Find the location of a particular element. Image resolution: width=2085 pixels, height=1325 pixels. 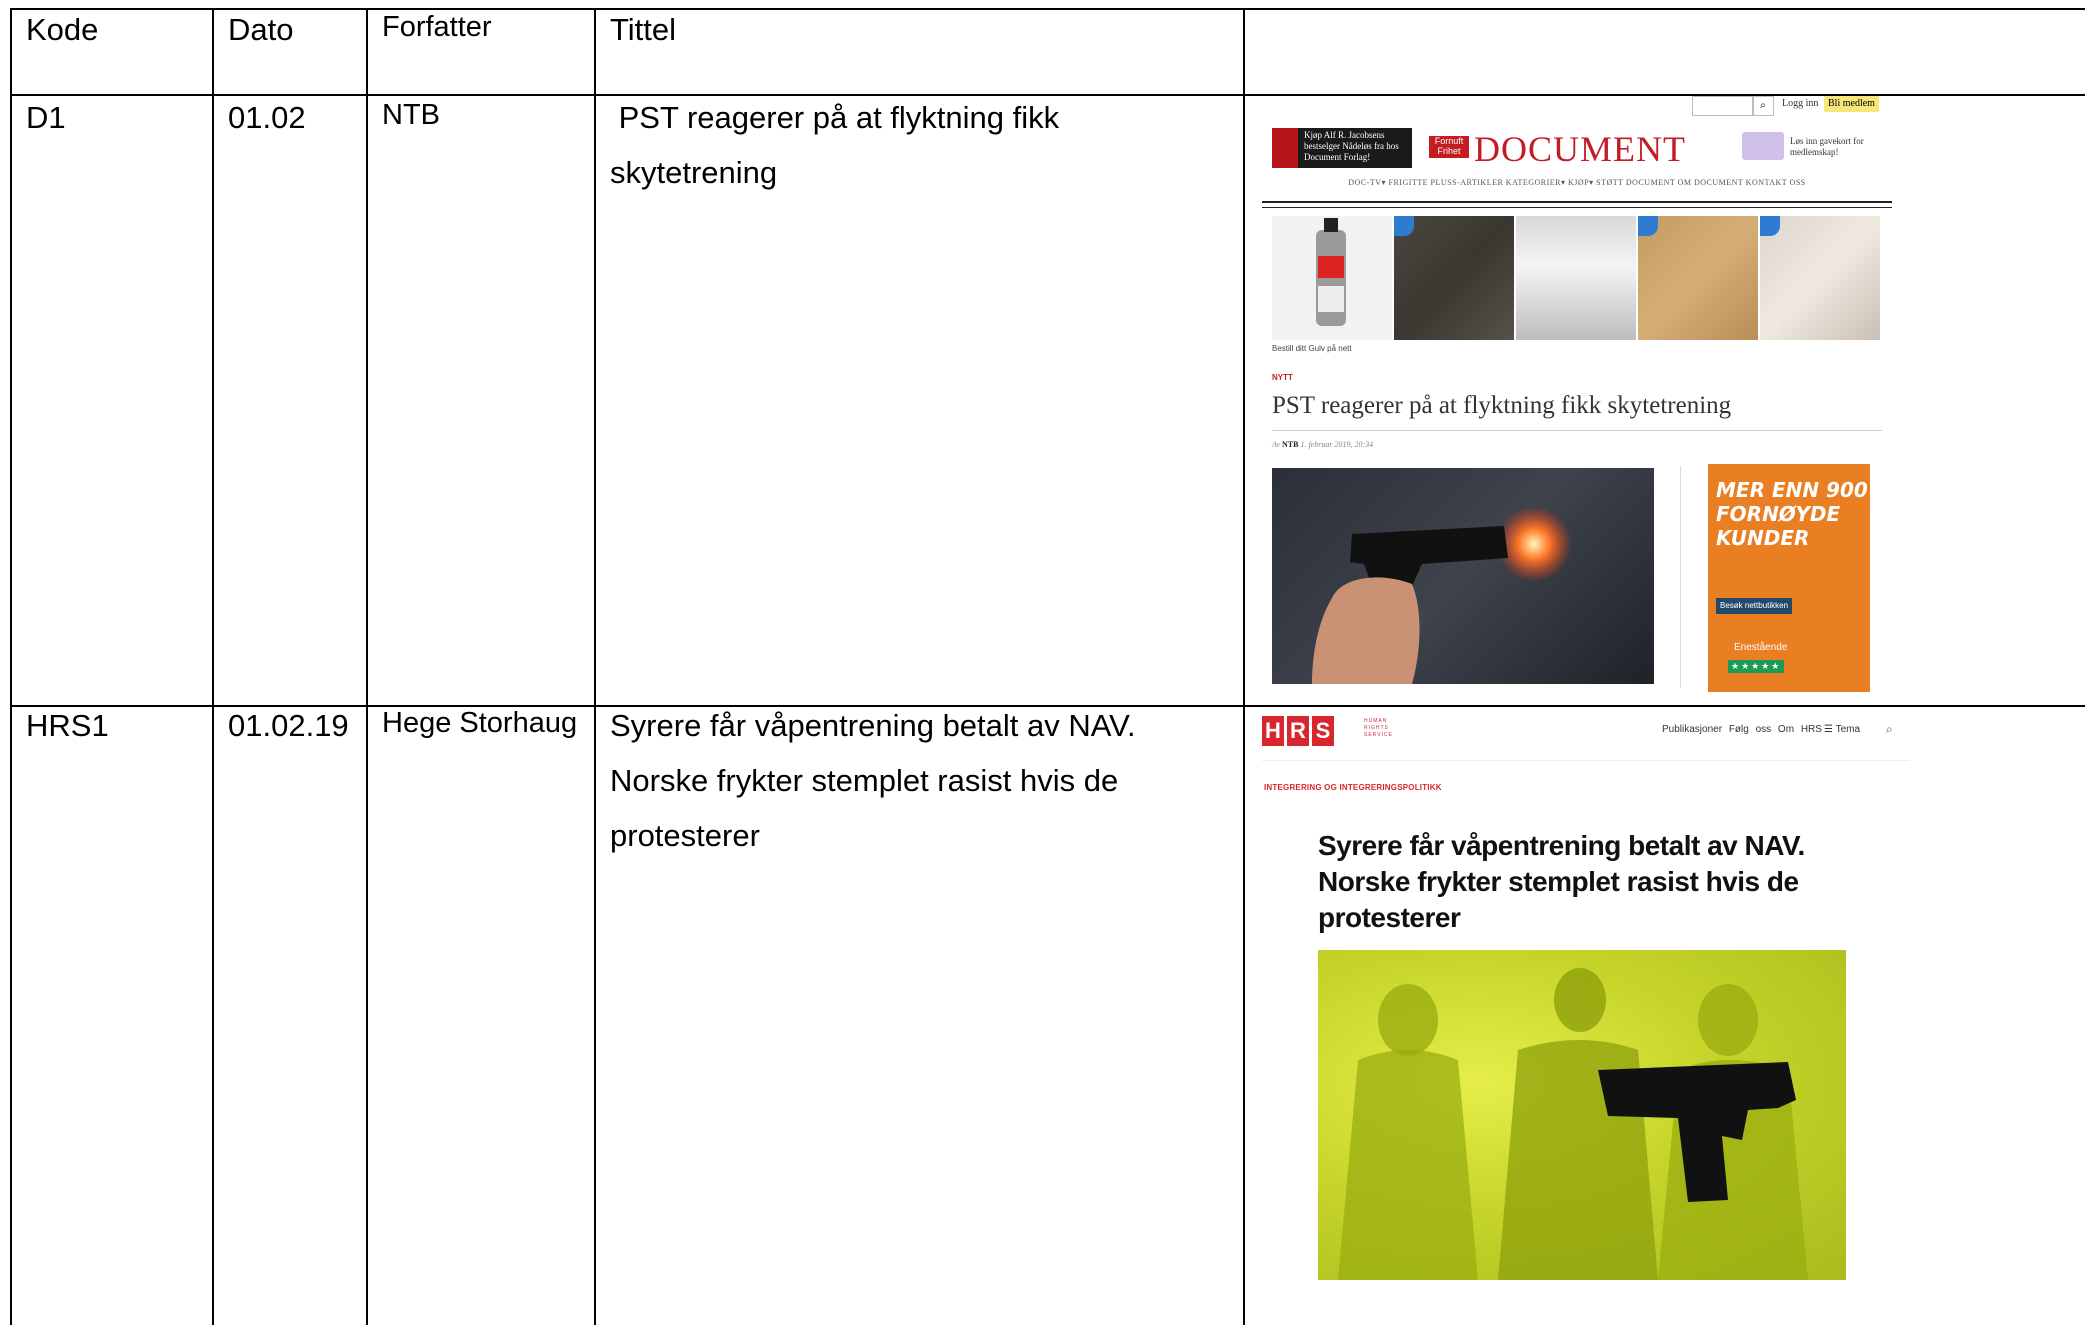

ad-tile-wood is located at coordinates (1698, 278).